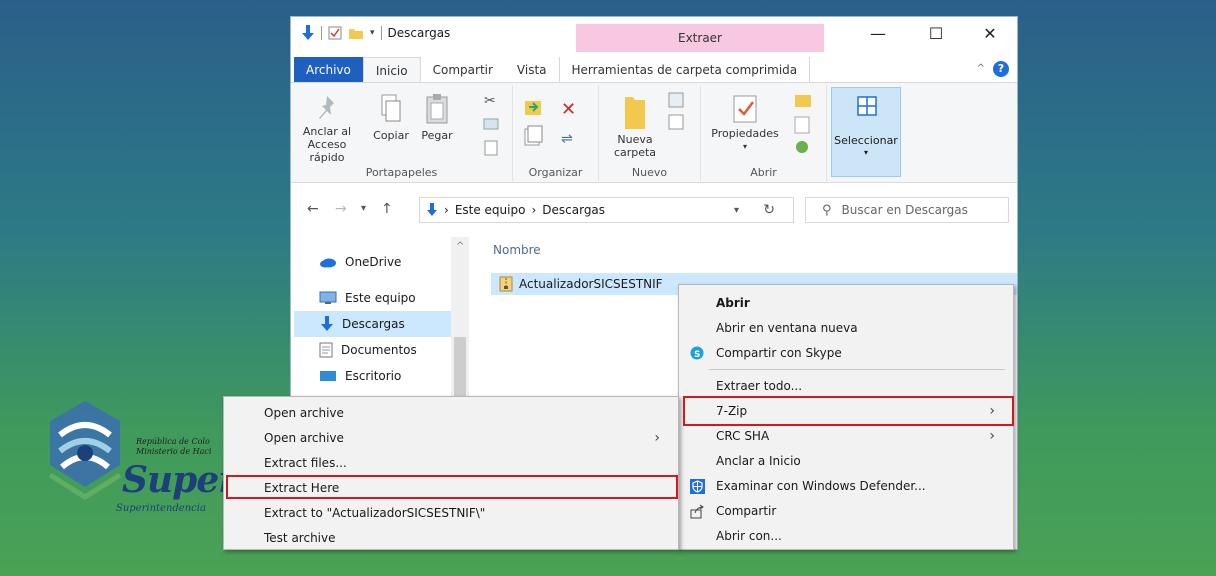 The height and width of the screenshot is (576, 1216). What do you see at coordinates (492, 124) in the screenshot?
I see `clipboard-small-icons: ✂` at bounding box center [492, 124].